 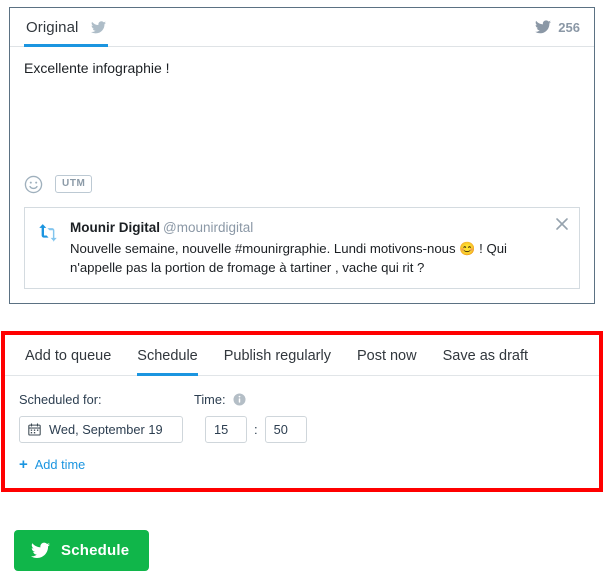 What do you see at coordinates (23, 464) in the screenshot?
I see `plus-icon: +` at bounding box center [23, 464].